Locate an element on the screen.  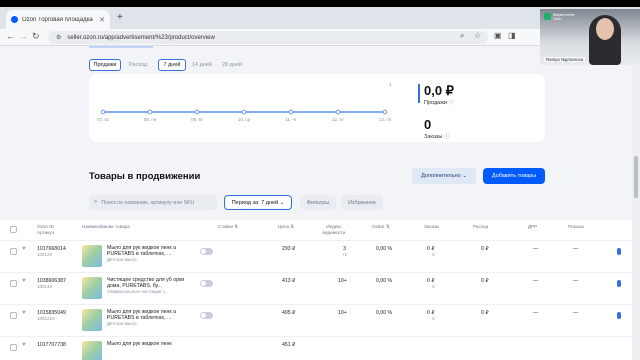
header-spend: Расход is located at coordinates (480, 230).